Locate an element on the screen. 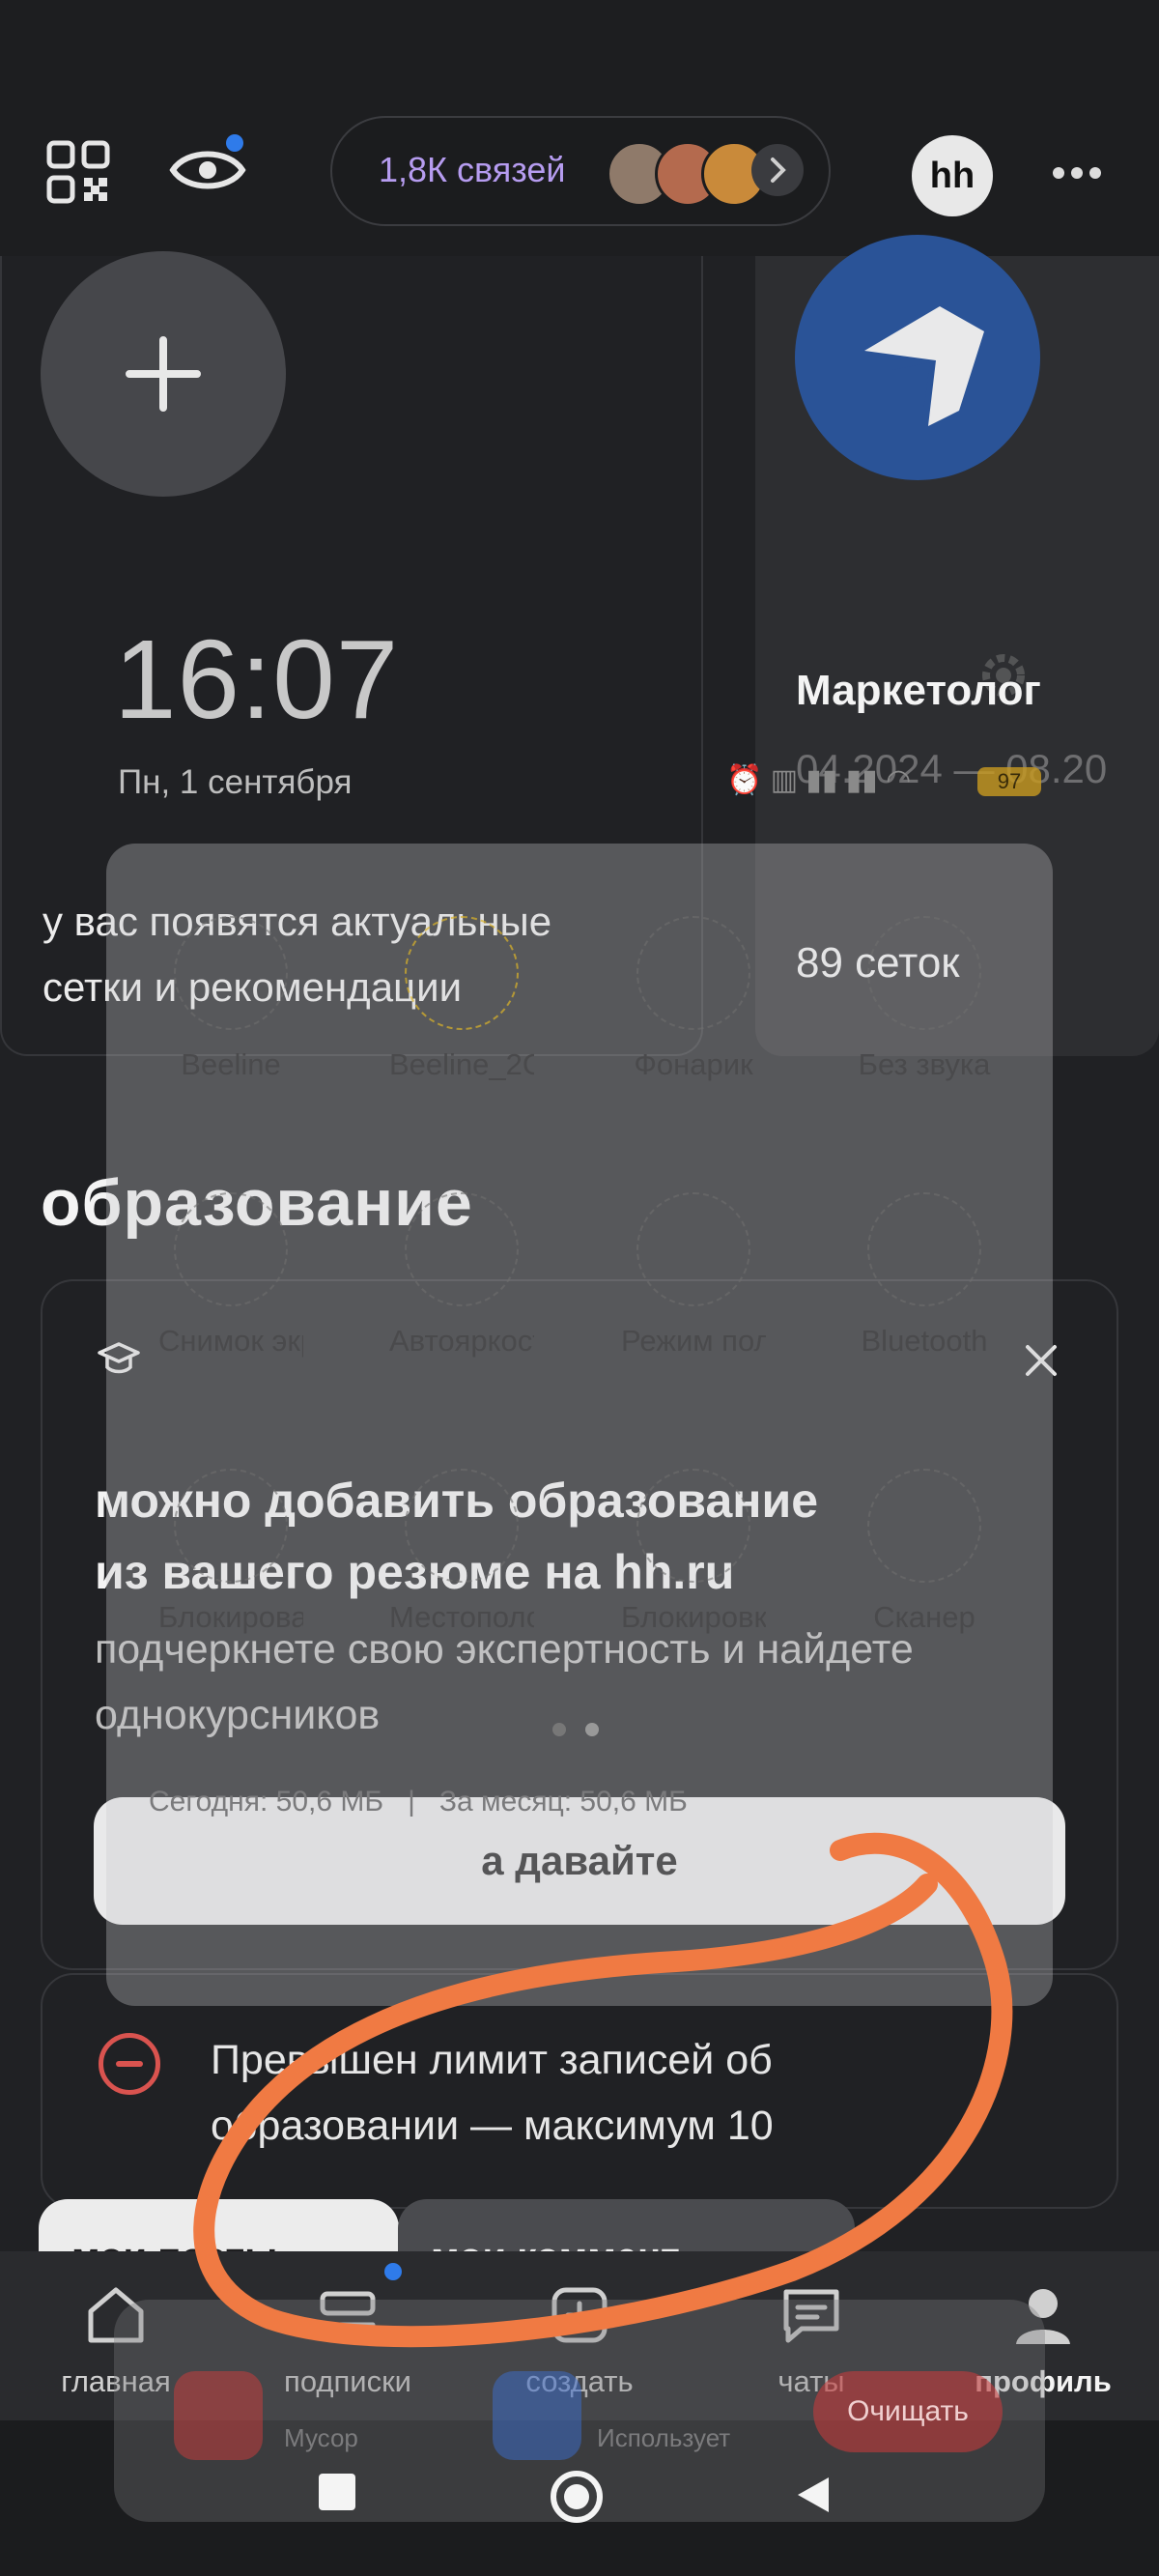 The height and width of the screenshot is (2576, 1159). location-icon is located at coordinates (462, 1526).